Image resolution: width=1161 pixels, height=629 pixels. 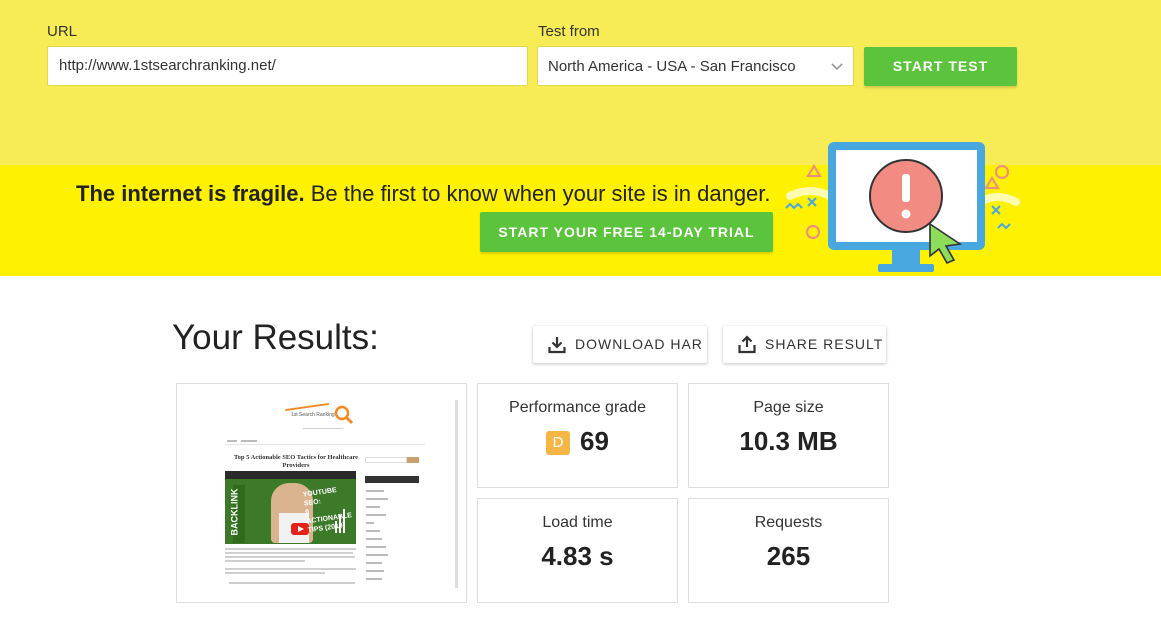 I want to click on load-time-card: Load time 4.83 s, so click(x=577, y=550).